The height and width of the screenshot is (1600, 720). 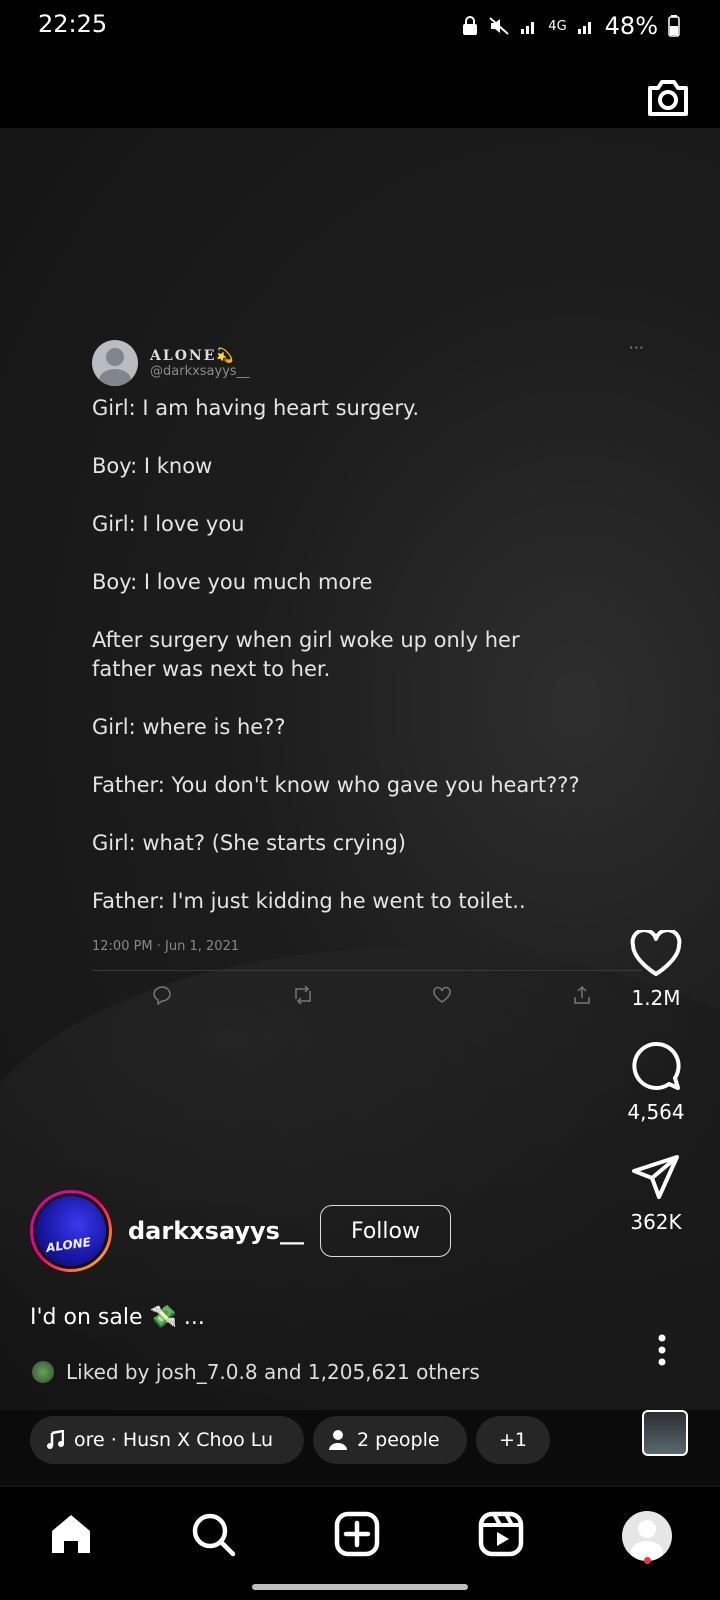 I want to click on bottom-nav, so click(x=360, y=1543).